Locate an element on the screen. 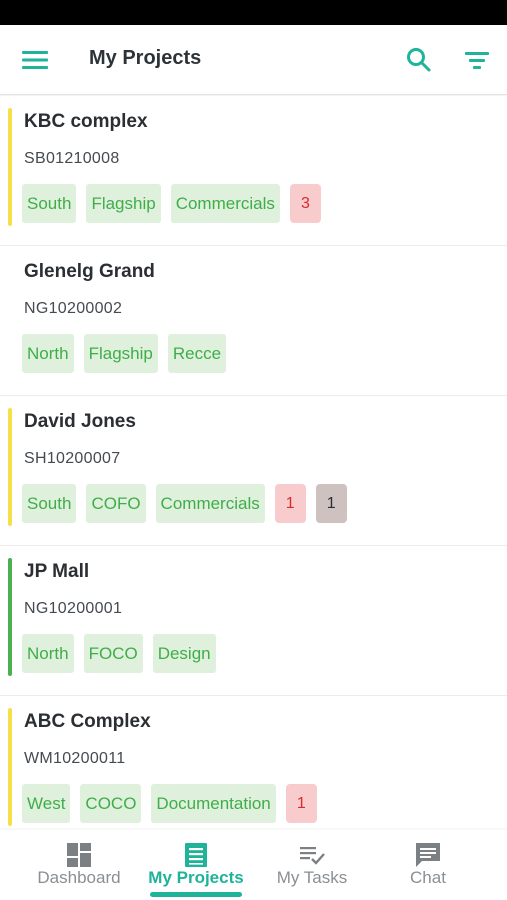 The width and height of the screenshot is (507, 900). search-icon is located at coordinates (419, 60).